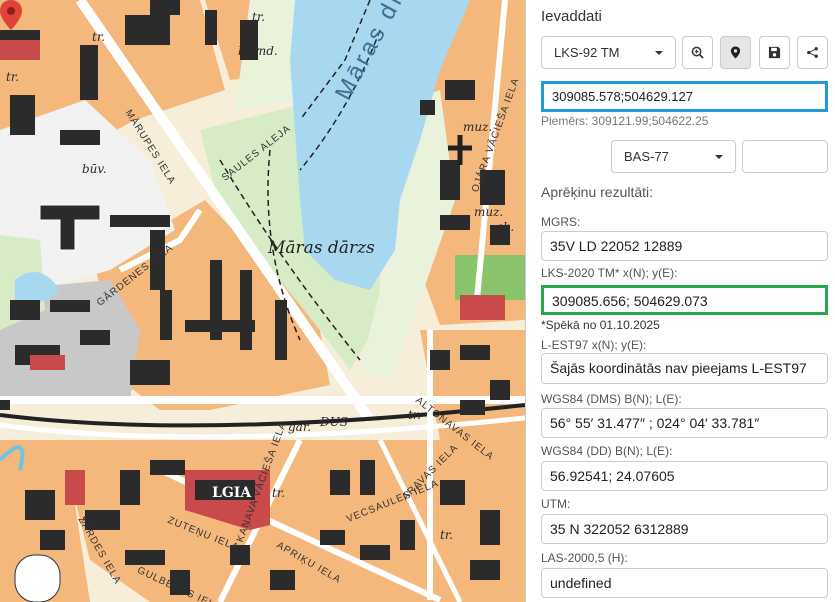  What do you see at coordinates (607, 451) in the screenshot?
I see `wgs-dd-label: WGS84 (DD) B(N); L(E):` at bounding box center [607, 451].